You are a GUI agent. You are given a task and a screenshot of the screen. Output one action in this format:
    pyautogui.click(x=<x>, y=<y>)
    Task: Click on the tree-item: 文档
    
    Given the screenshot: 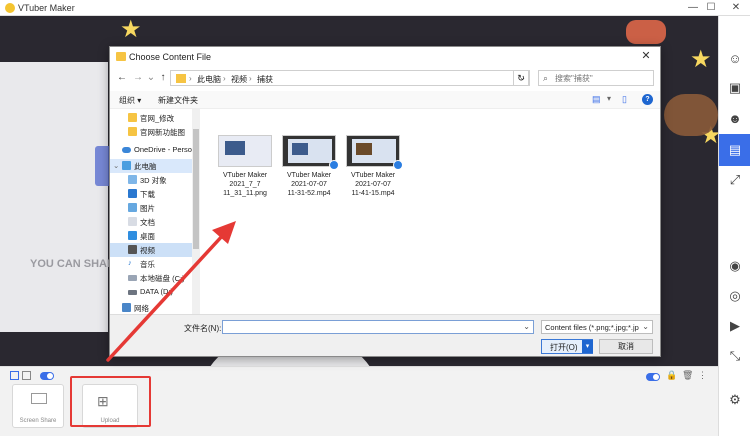 What is the action you would take?
    pyautogui.click(x=151, y=222)
    